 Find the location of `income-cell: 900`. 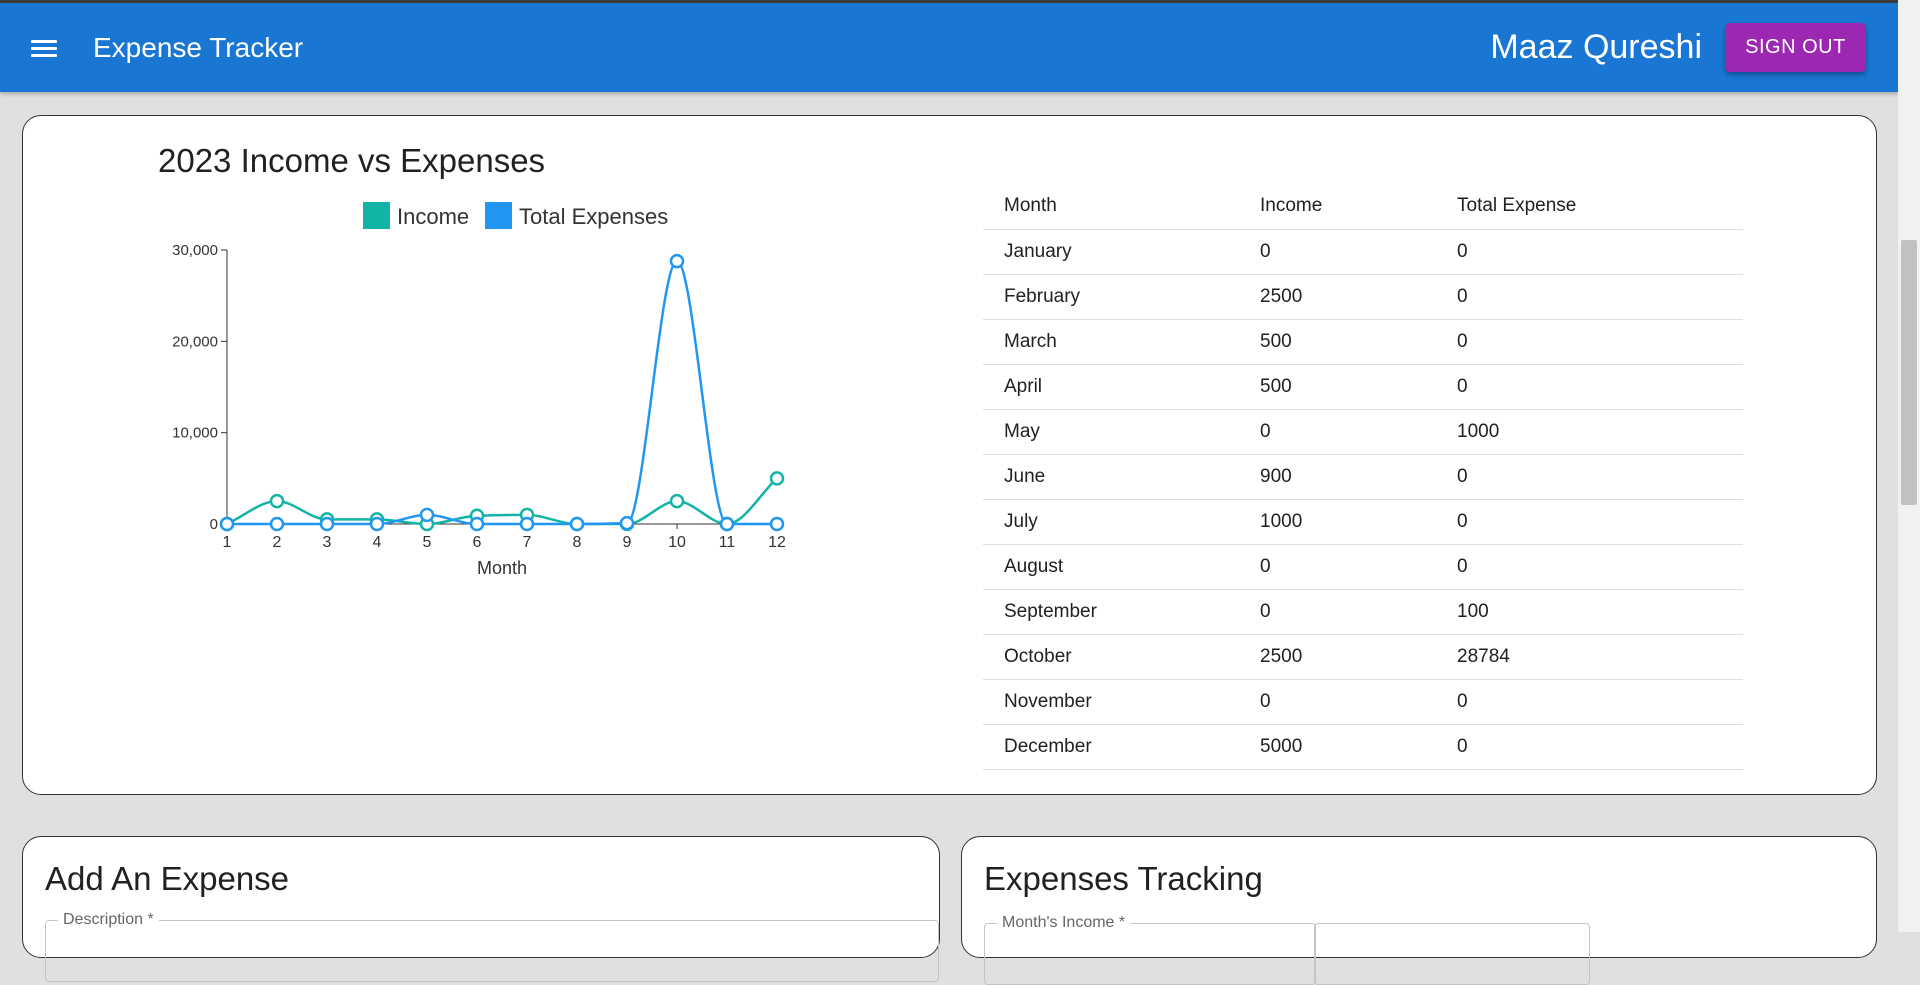

income-cell: 900 is located at coordinates (1337, 477).